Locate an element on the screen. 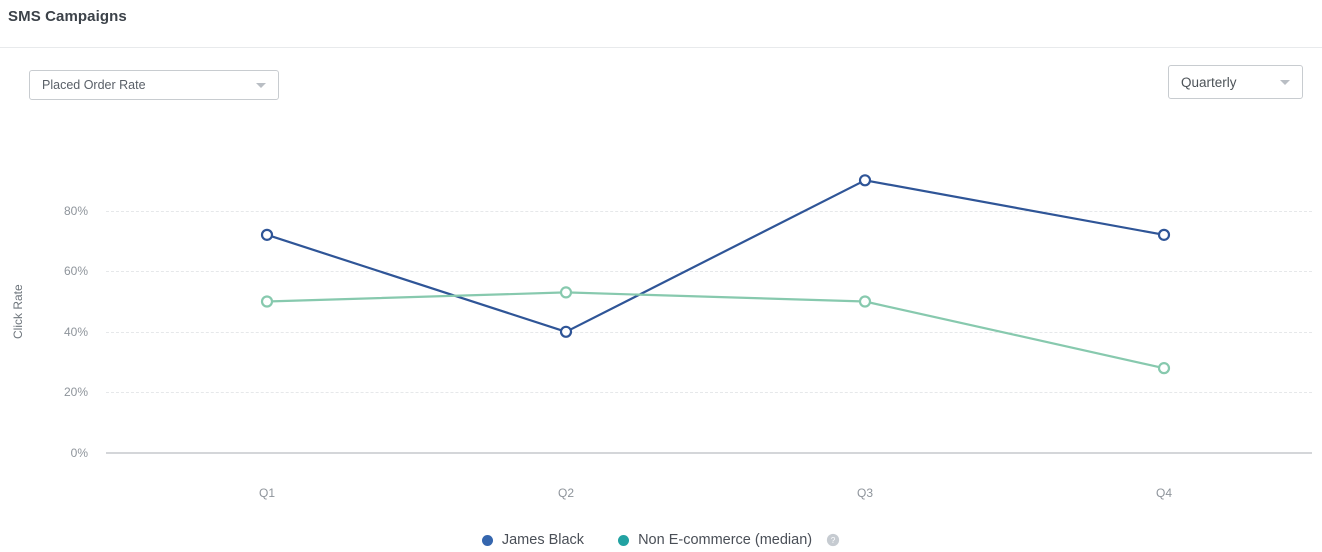  interval-select: Quarterly is located at coordinates (1235, 82).